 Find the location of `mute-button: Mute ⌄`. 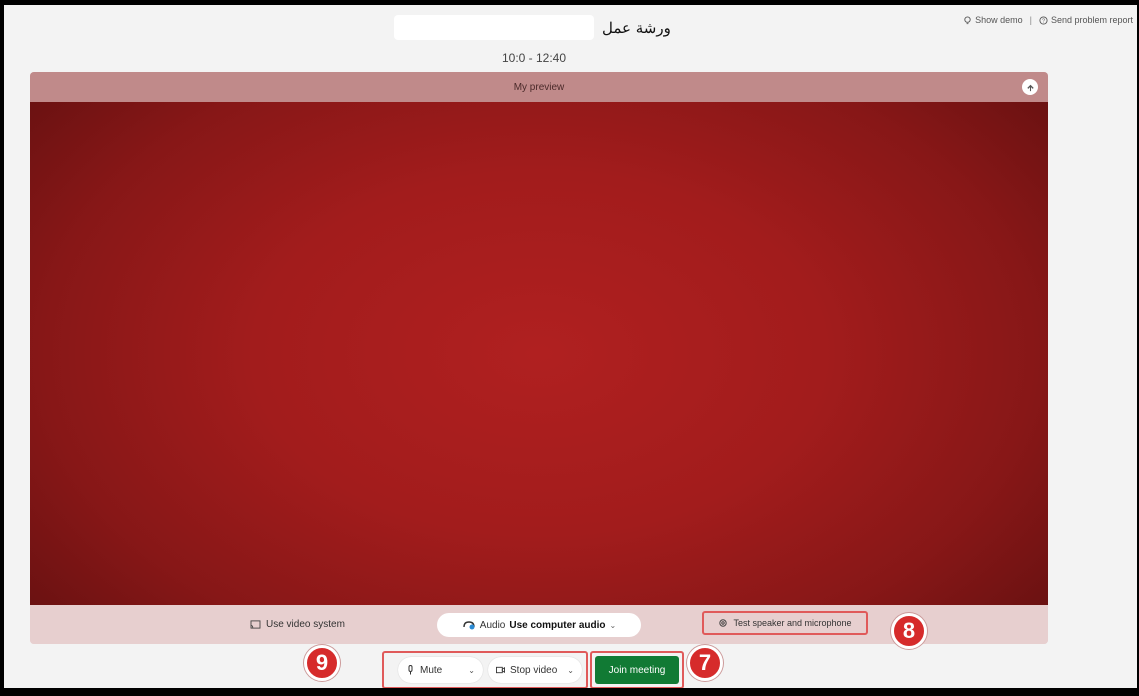

mute-button: Mute ⌄ is located at coordinates (440, 670).